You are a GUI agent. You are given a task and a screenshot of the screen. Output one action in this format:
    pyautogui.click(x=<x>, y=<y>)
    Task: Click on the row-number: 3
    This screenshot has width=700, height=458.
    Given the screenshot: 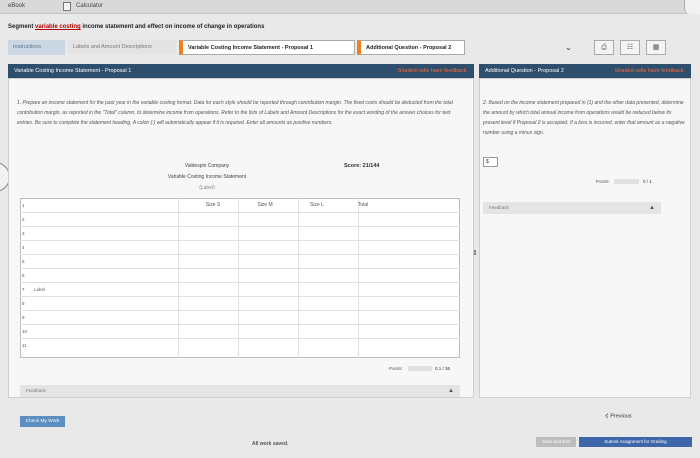 What is the action you would take?
    pyautogui.click(x=23, y=233)
    